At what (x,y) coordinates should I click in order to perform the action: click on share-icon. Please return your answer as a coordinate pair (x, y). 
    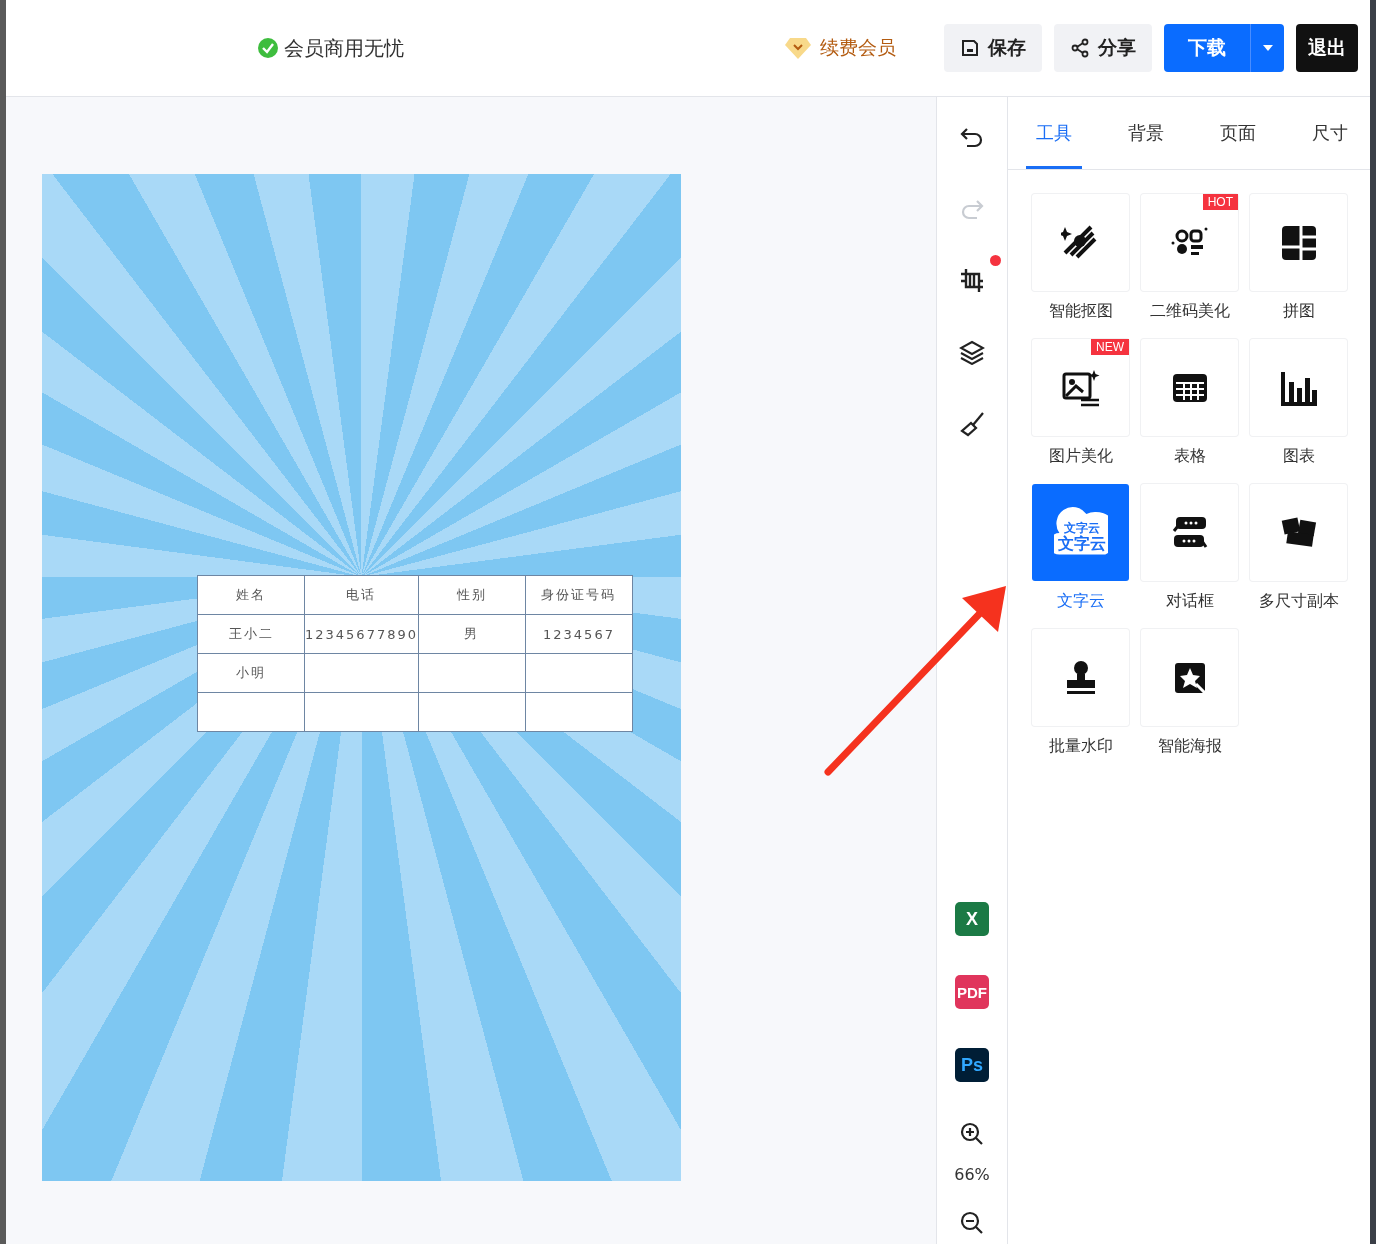
    Looking at the image, I should click on (1080, 48).